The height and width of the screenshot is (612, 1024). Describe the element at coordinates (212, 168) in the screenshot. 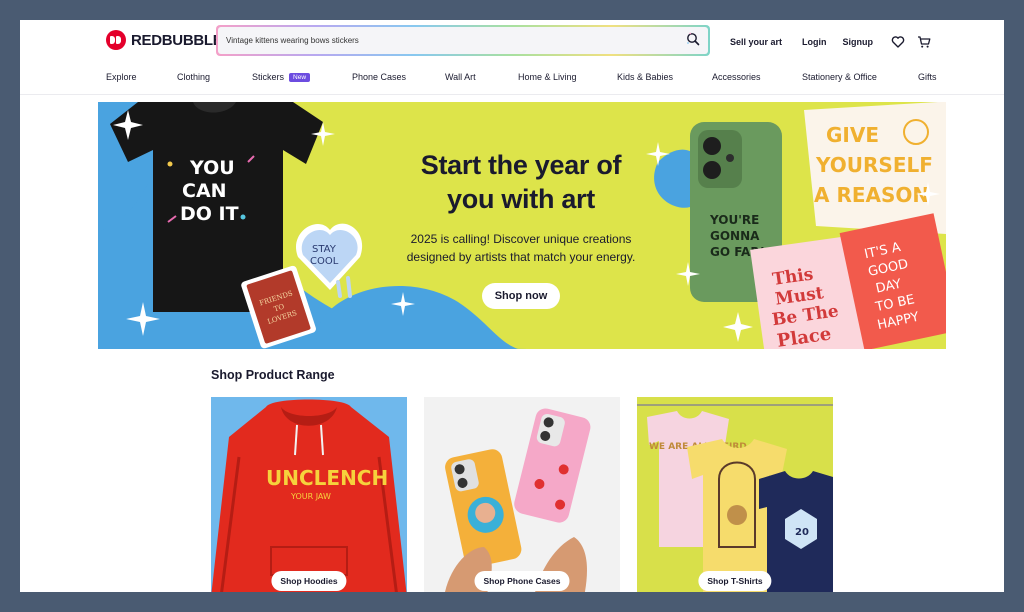

I see `tshirt-text-1: YOU` at that location.